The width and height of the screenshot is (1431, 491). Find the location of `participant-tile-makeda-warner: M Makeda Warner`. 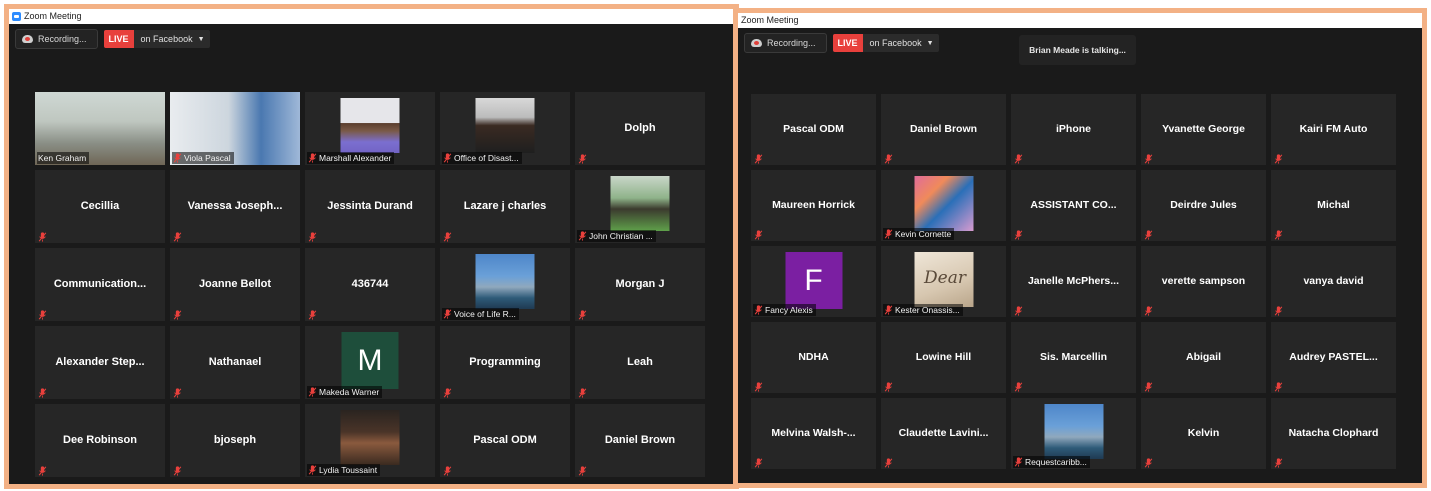

participant-tile-makeda-warner: M Makeda Warner is located at coordinates (370, 362).